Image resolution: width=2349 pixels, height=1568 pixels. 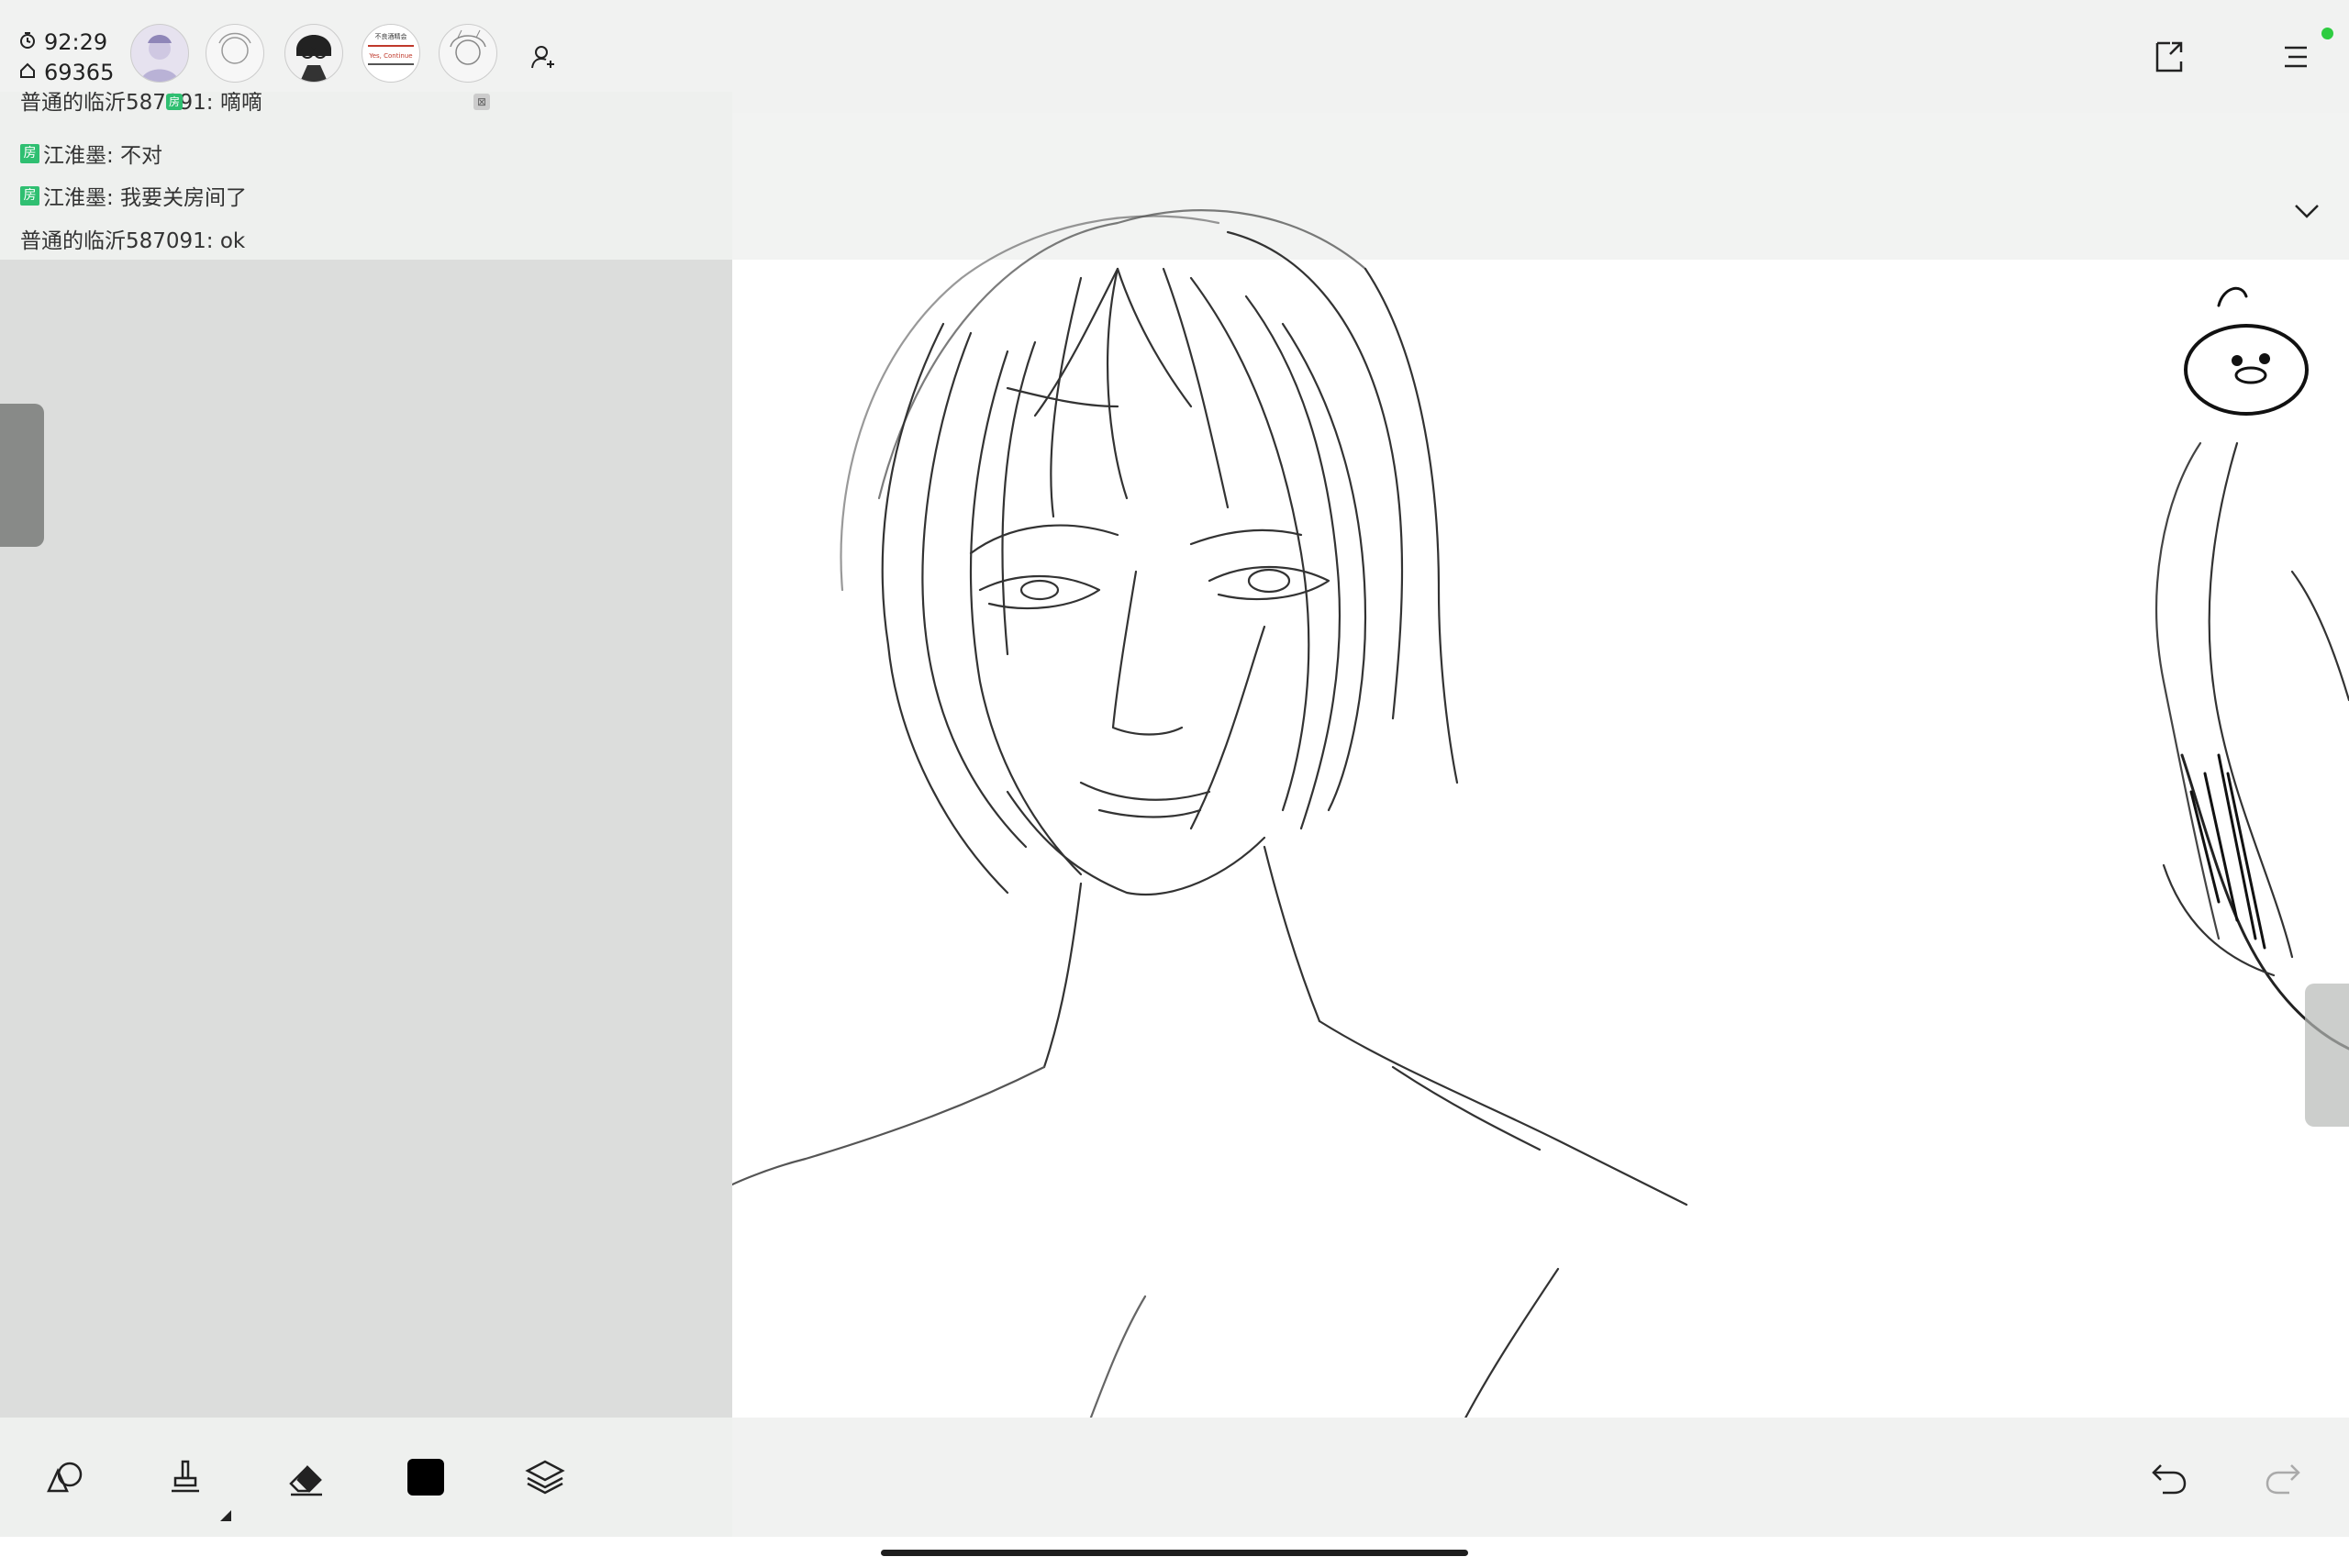 I want to click on timer-value: 92:29, so click(x=76, y=42).